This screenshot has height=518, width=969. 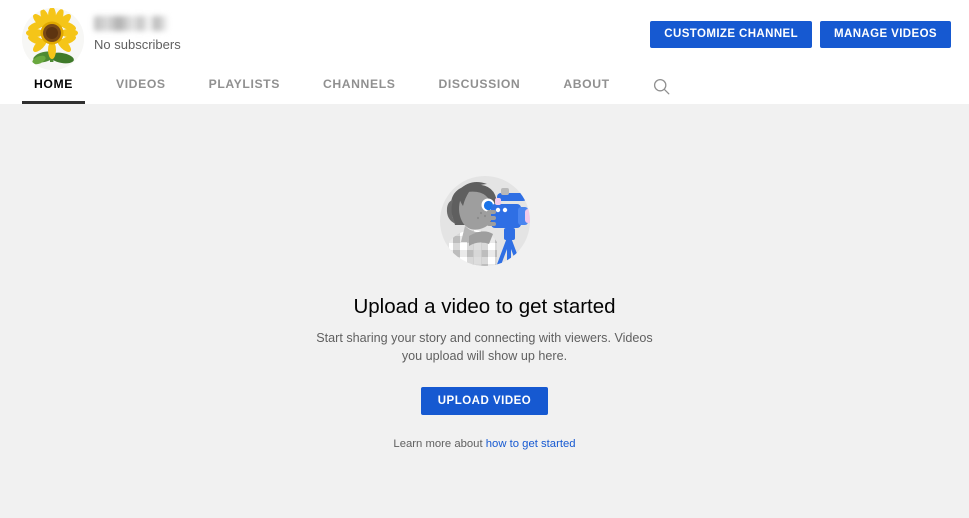 I want to click on customize-channel-button: CUSTOMIZE CHANNEL, so click(x=731, y=34).